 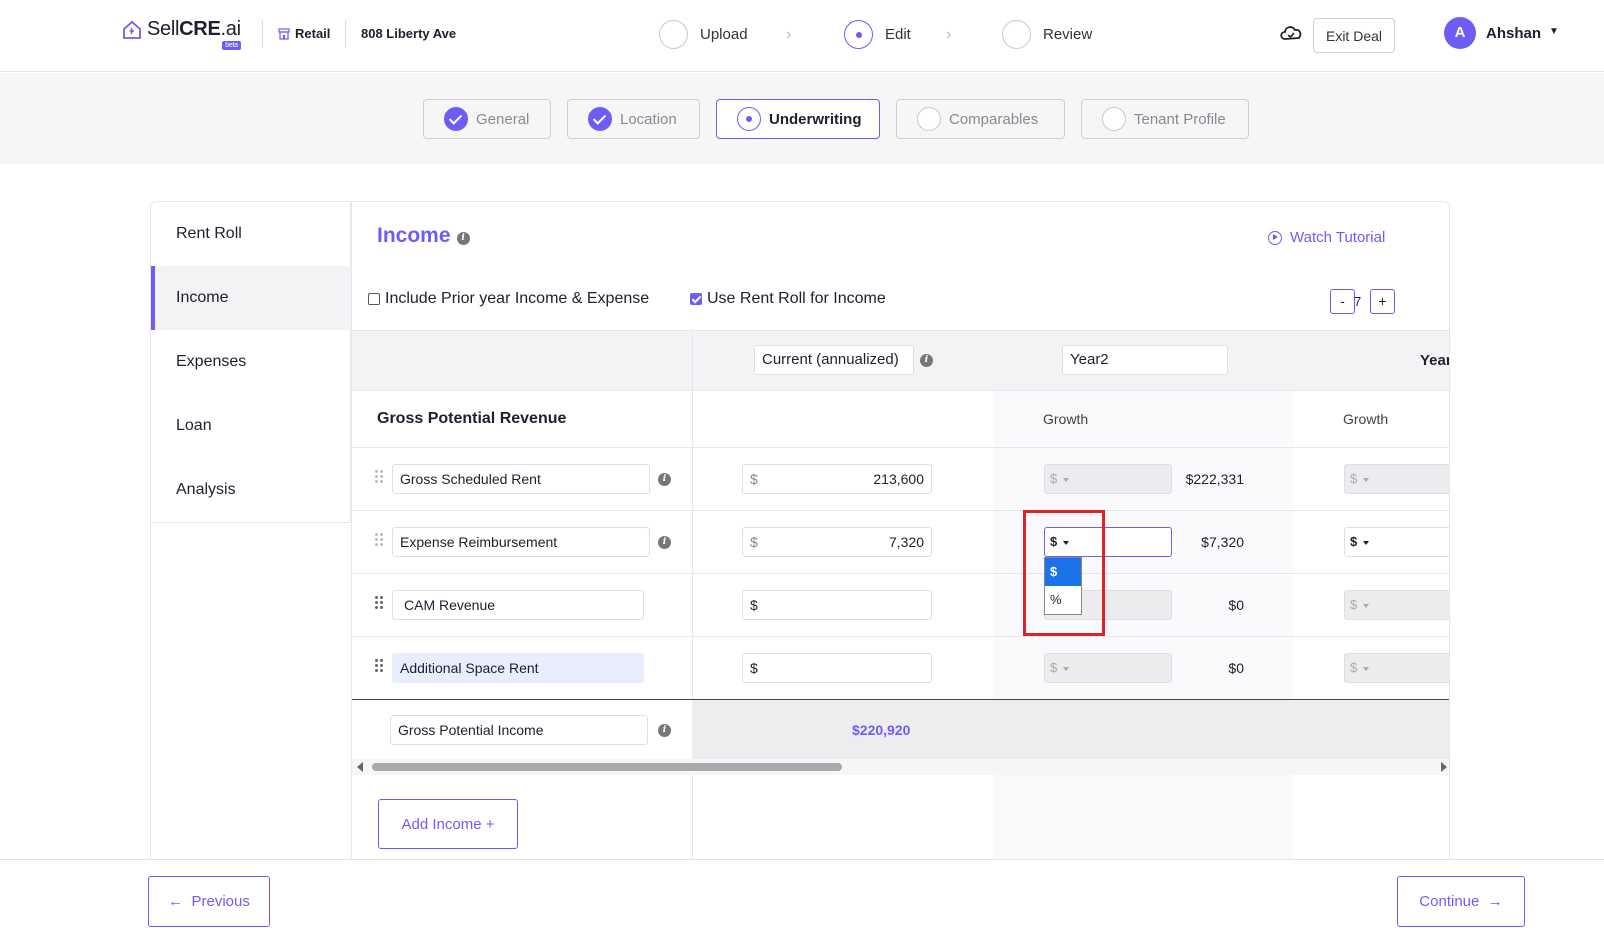 I want to click on current-column-header: Current (annualized), so click(x=834, y=360).